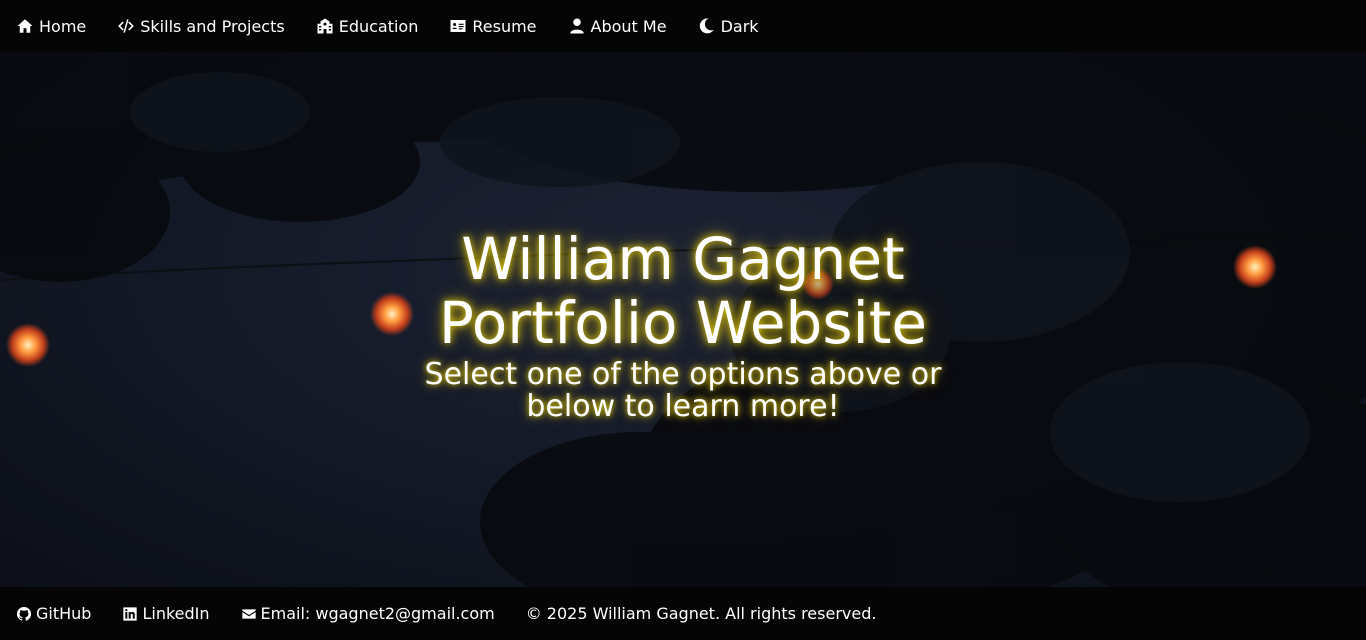 The image size is (1366, 640). I want to click on nav-item-label: Home, so click(63, 26).